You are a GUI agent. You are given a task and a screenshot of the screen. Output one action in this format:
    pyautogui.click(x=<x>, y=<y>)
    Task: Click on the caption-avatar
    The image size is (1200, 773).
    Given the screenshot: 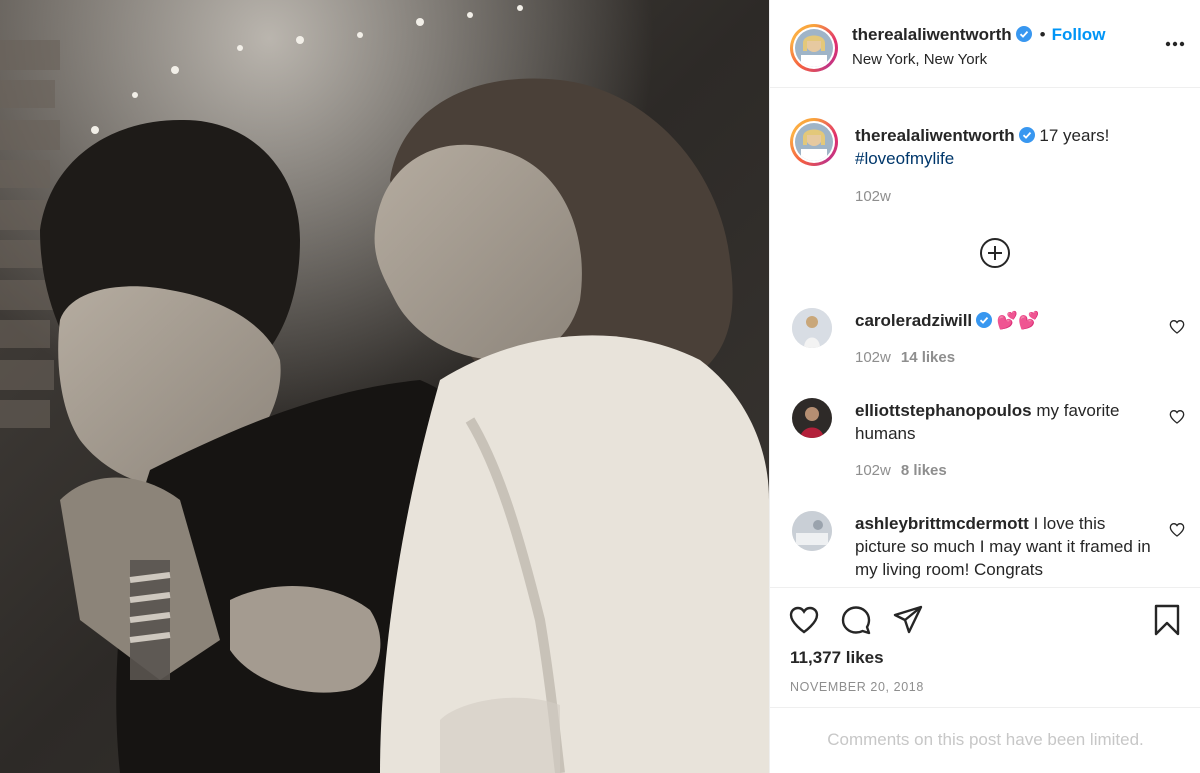 What is the action you would take?
    pyautogui.click(x=814, y=142)
    